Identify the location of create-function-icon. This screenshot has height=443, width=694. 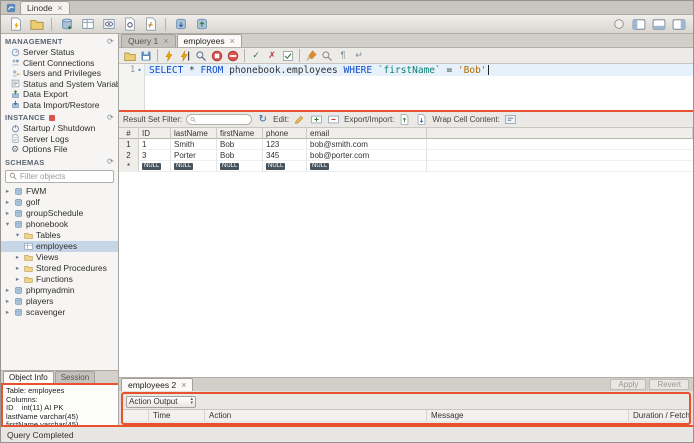
(150, 24).